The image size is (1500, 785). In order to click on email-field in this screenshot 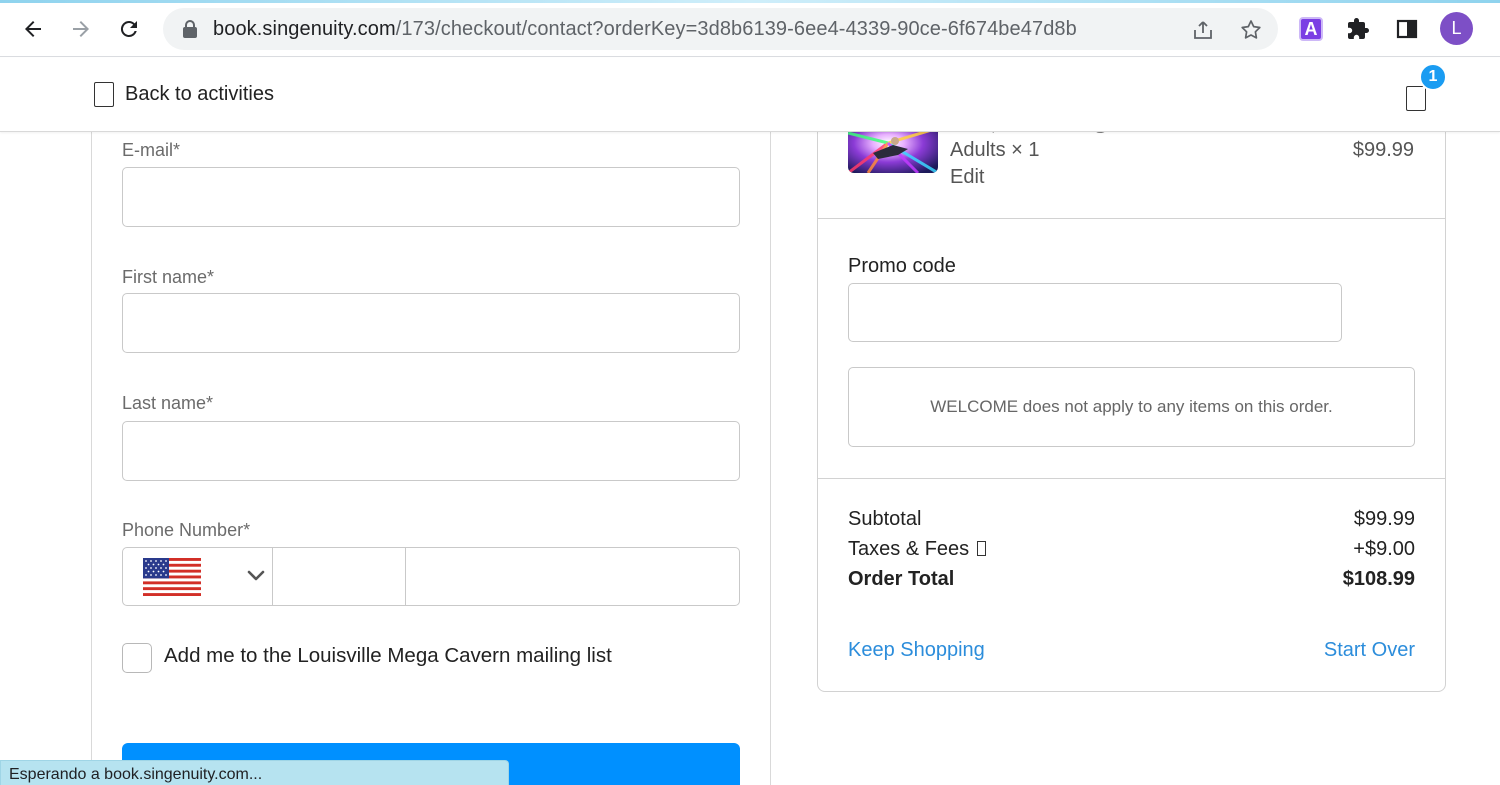, I will do `click(431, 197)`.